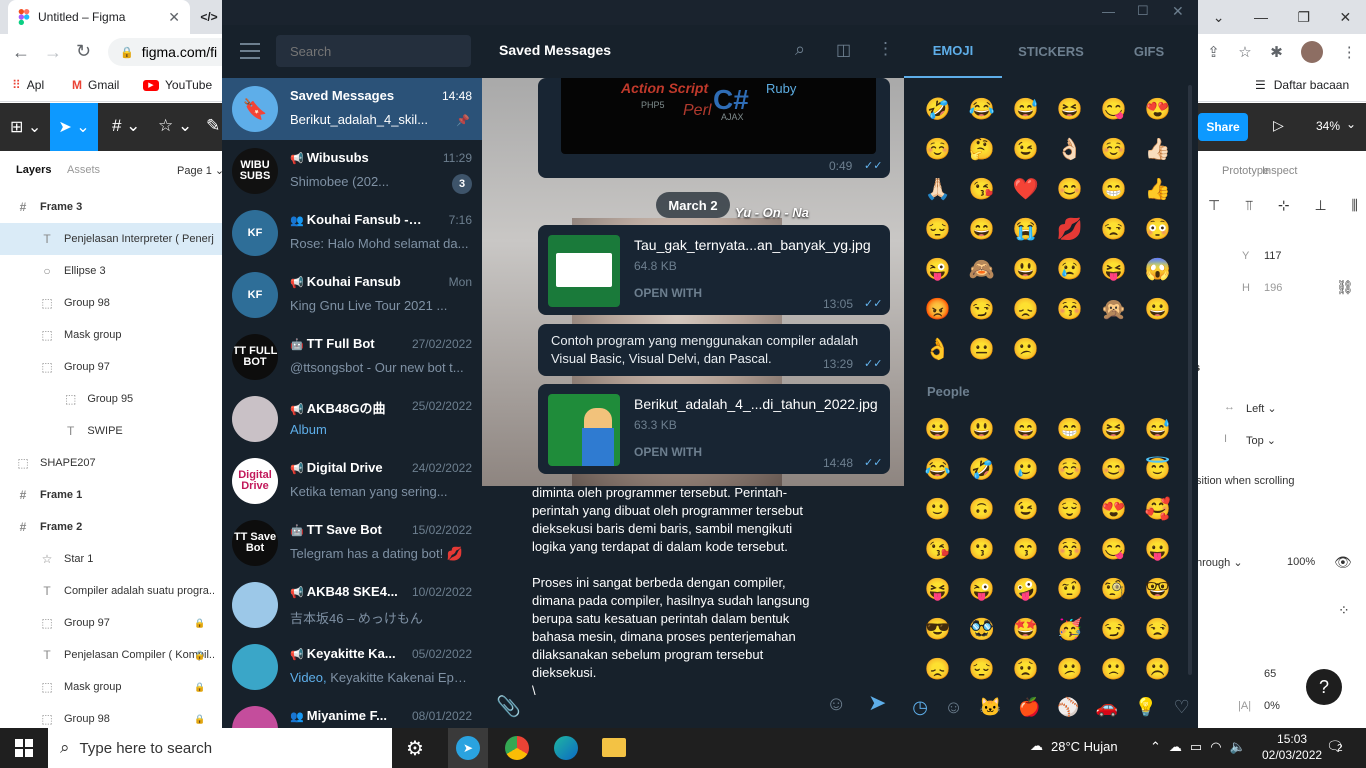 The image size is (1366, 768). I want to click on restore-icon: ❐, so click(1303, 17).